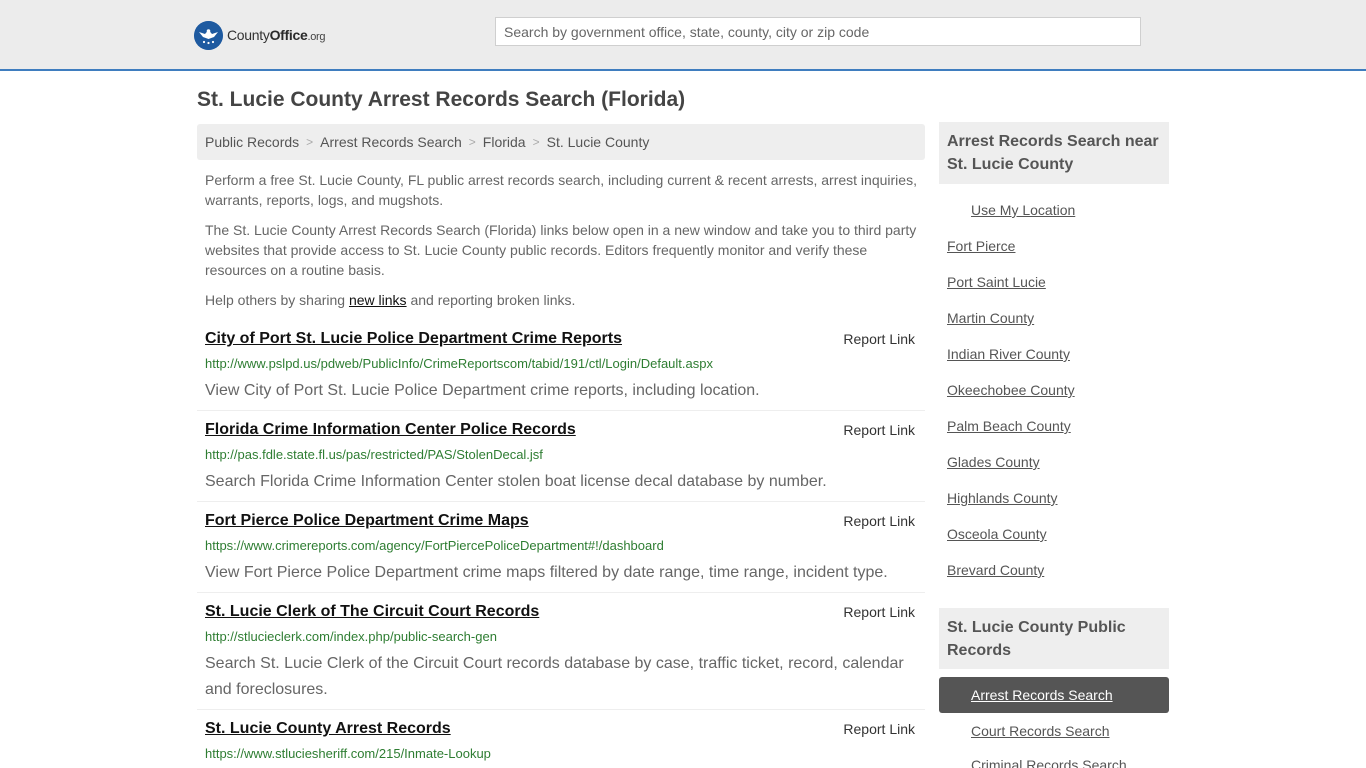 This screenshot has height=768, width=1366. Describe the element at coordinates (276, 35) in the screenshot. I see `logo-text: CountyOffice.org` at that location.